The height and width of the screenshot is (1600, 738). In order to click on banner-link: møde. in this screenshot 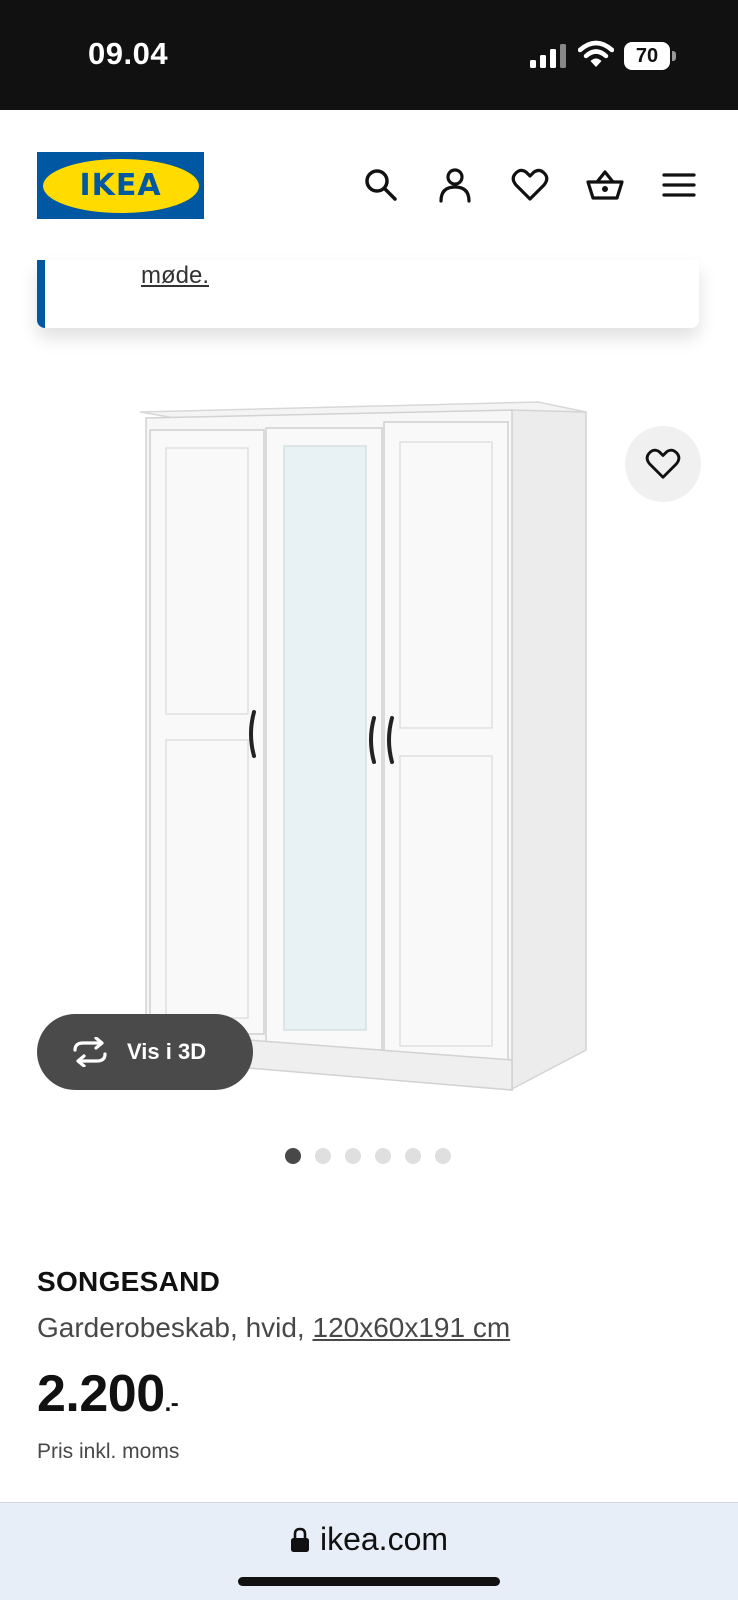, I will do `click(175, 276)`.